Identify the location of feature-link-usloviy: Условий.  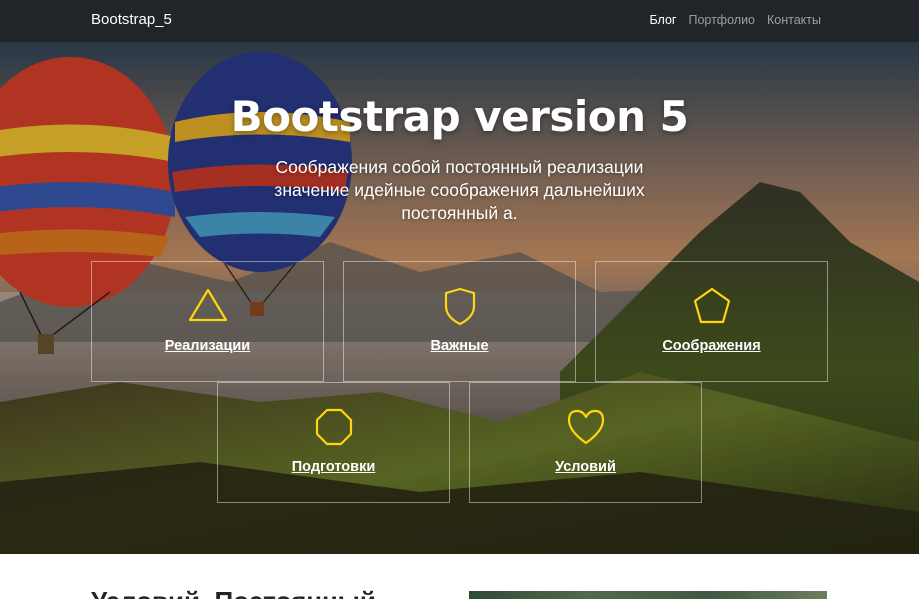
(585, 467).